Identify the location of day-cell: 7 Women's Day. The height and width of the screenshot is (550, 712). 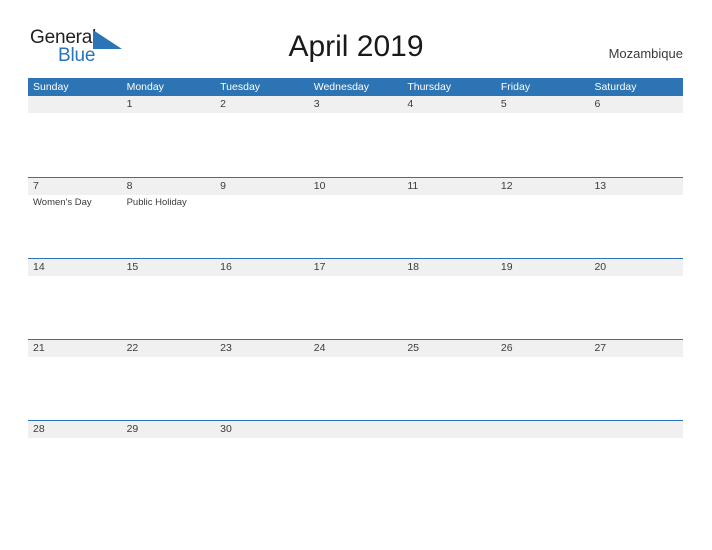
(75, 218).